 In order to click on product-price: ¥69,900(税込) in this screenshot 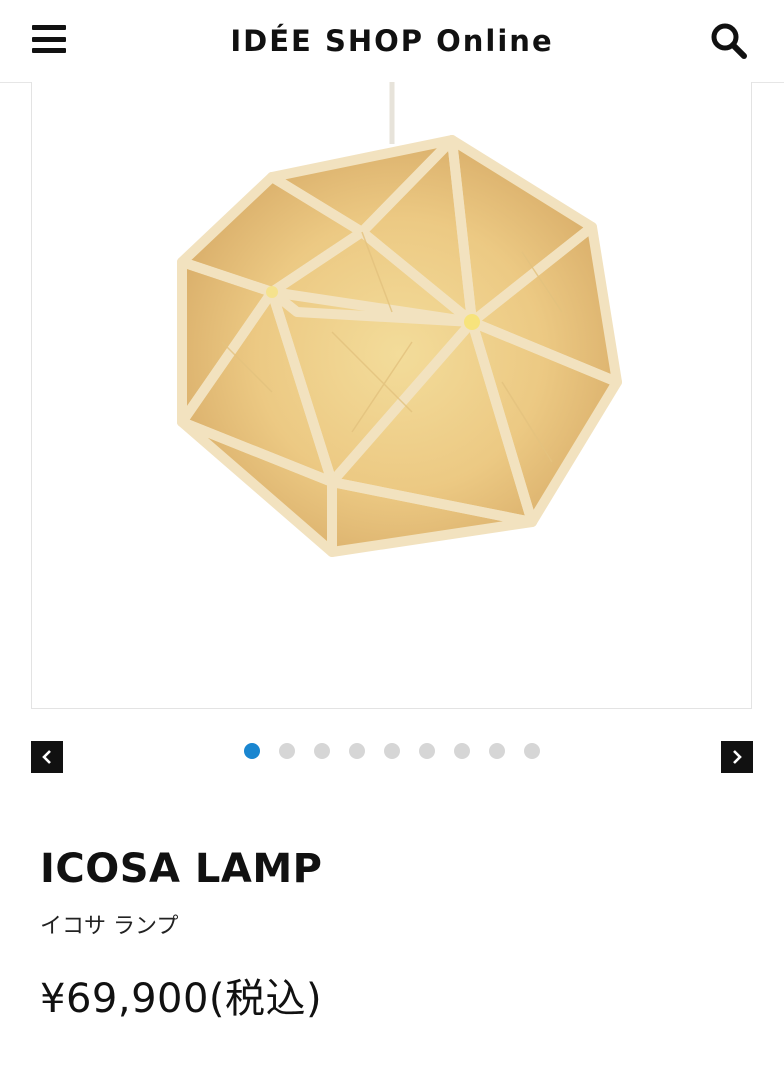, I will do `click(181, 999)`.